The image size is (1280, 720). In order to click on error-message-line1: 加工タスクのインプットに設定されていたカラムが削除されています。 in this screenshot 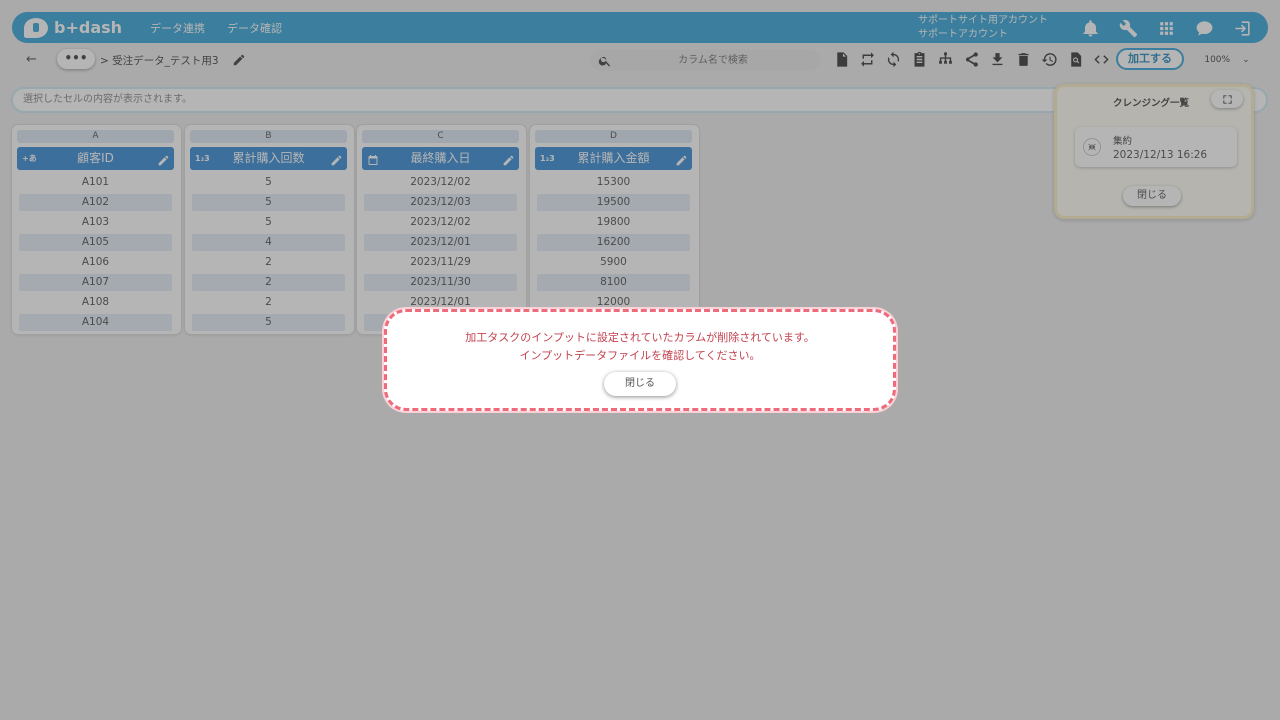, I will do `click(640, 337)`.